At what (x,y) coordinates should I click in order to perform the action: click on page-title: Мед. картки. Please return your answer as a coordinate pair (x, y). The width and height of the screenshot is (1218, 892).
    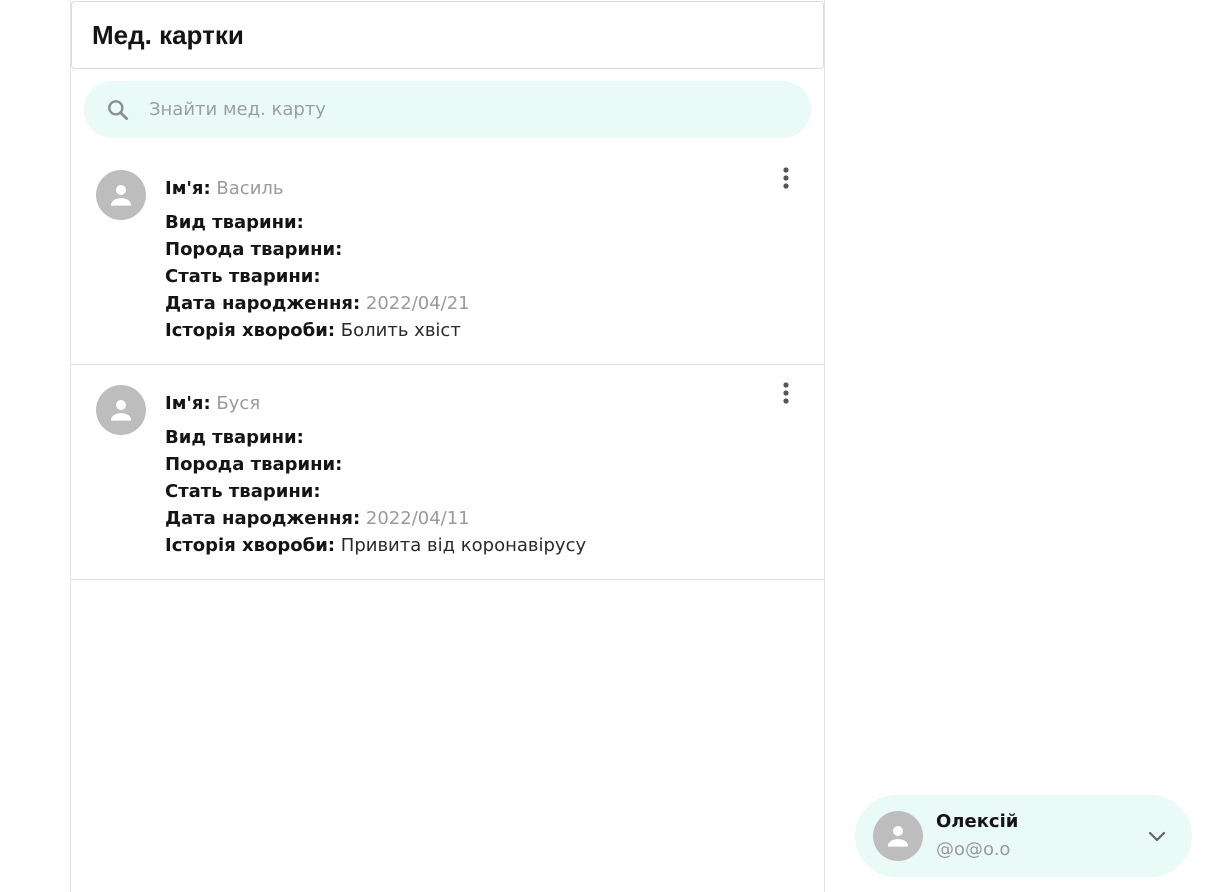
    Looking at the image, I should click on (168, 34).